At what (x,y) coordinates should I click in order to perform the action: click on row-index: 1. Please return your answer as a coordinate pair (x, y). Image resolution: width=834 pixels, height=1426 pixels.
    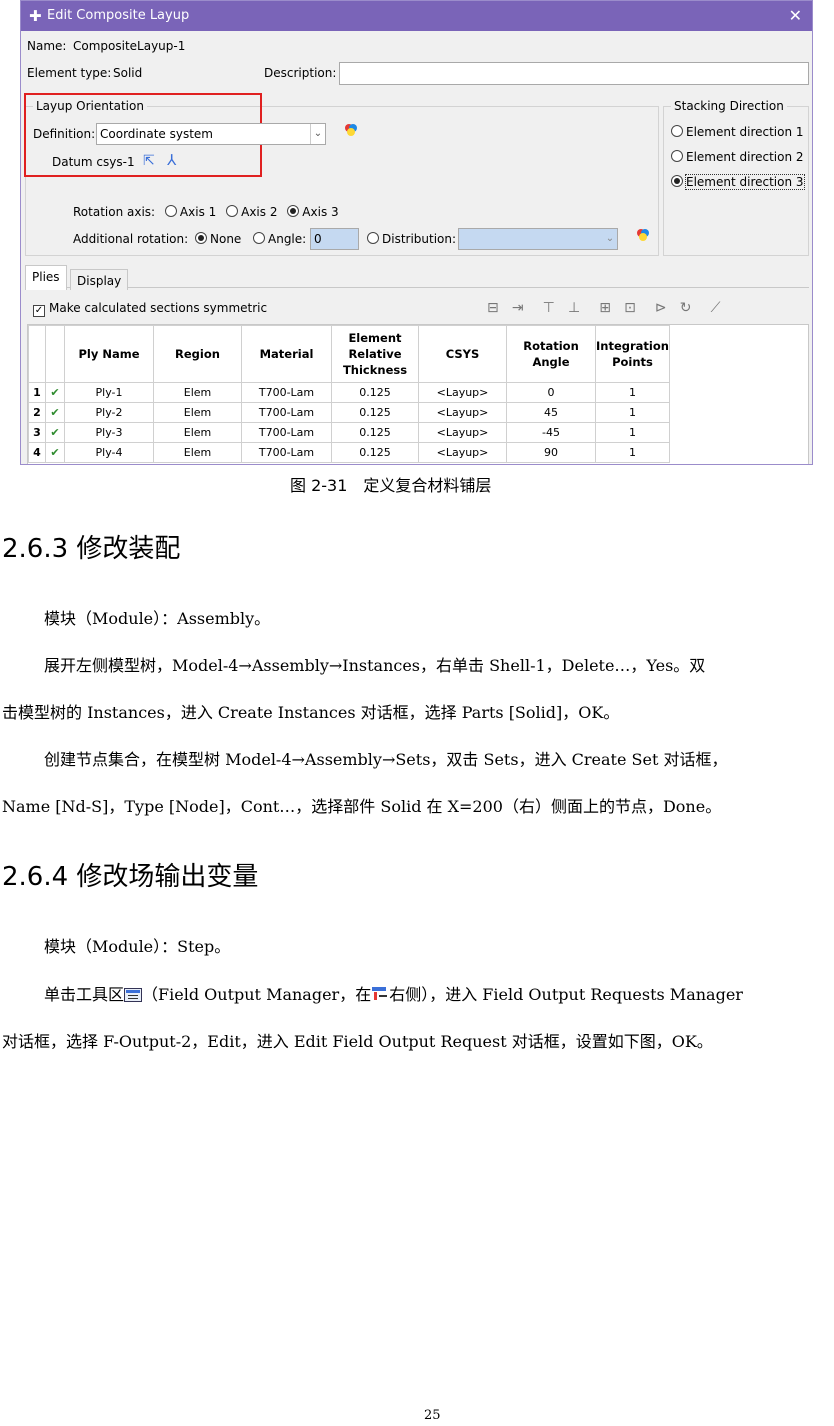
    Looking at the image, I should click on (37, 392).